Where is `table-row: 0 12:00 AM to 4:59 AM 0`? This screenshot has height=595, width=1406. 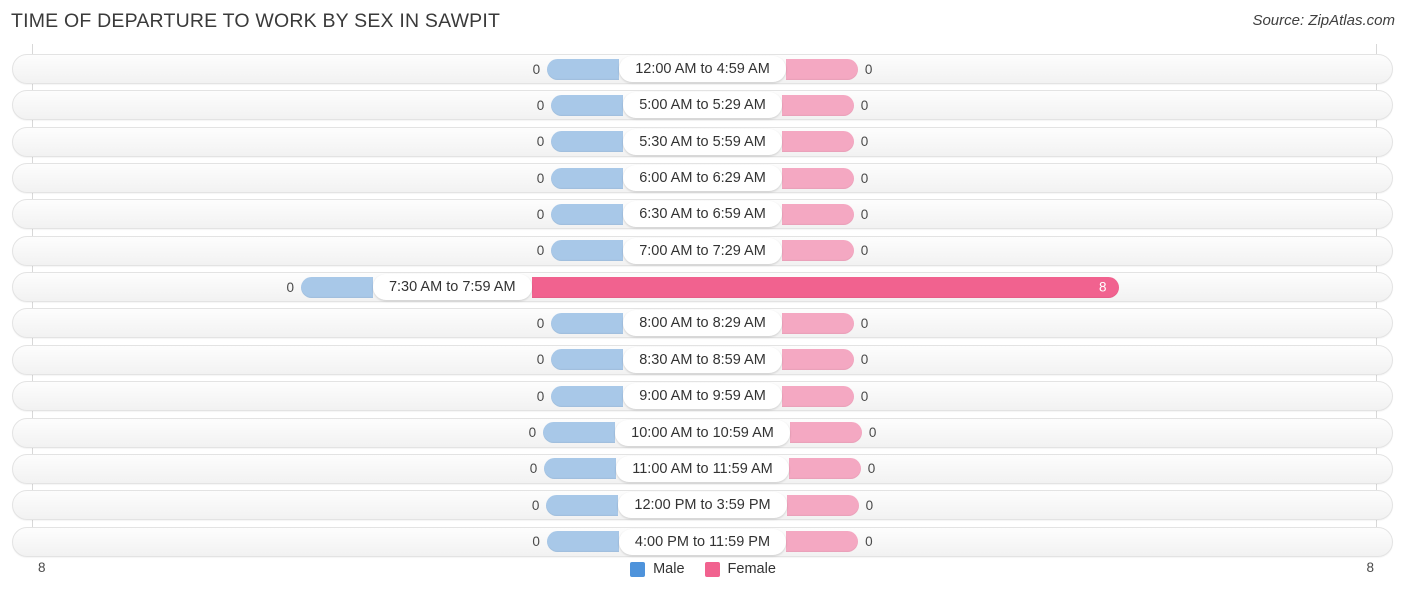
table-row: 0 12:00 AM to 4:59 AM 0 is located at coordinates (702, 69).